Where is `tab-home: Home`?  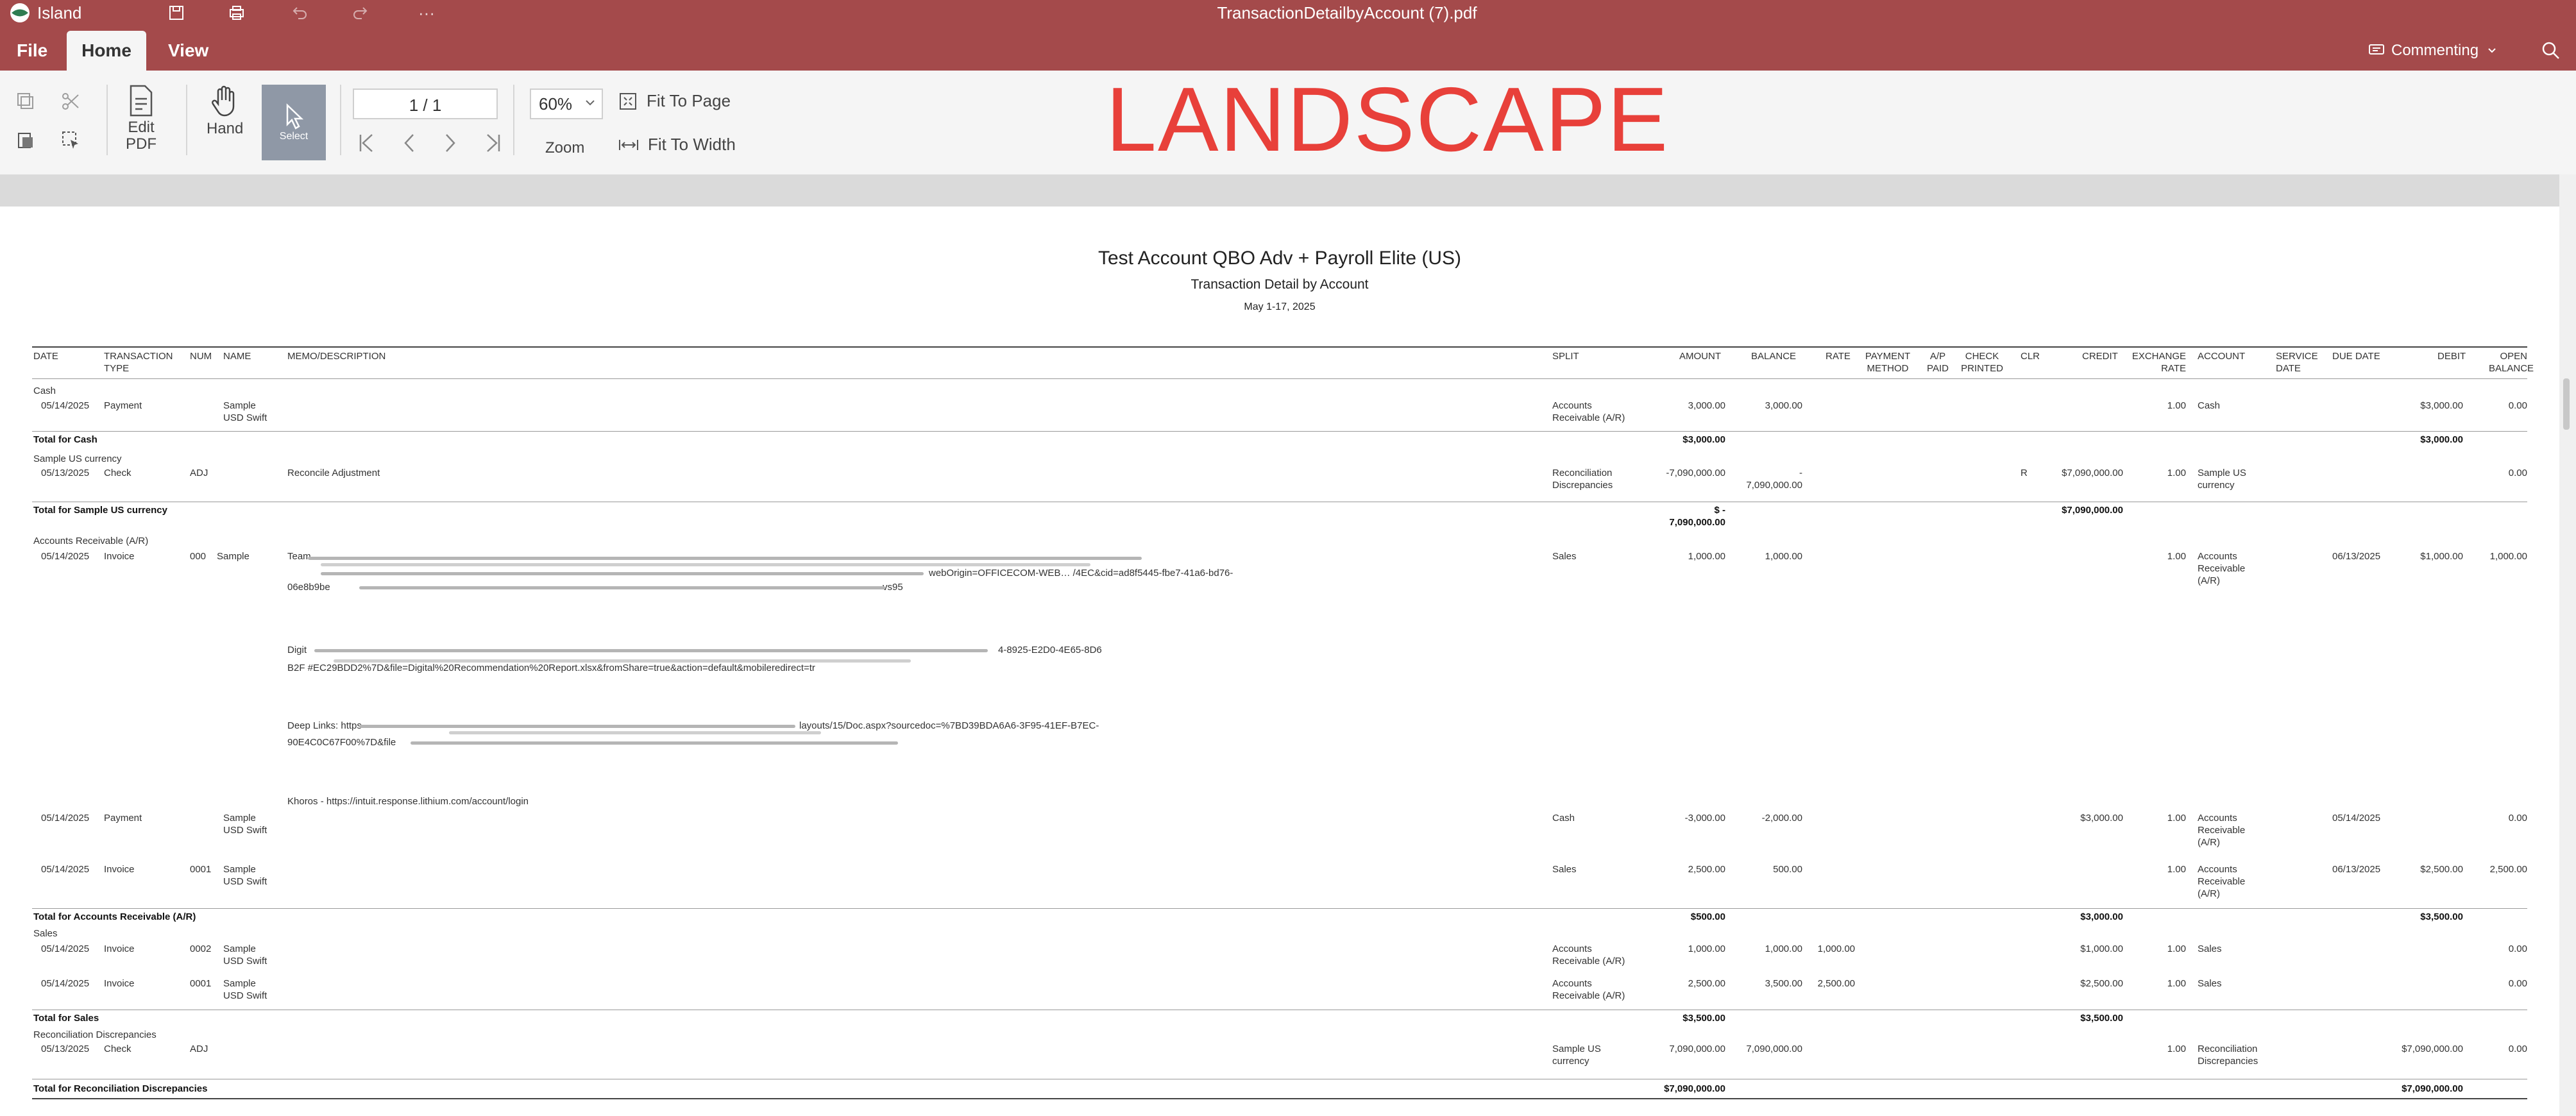 tab-home: Home is located at coordinates (106, 51).